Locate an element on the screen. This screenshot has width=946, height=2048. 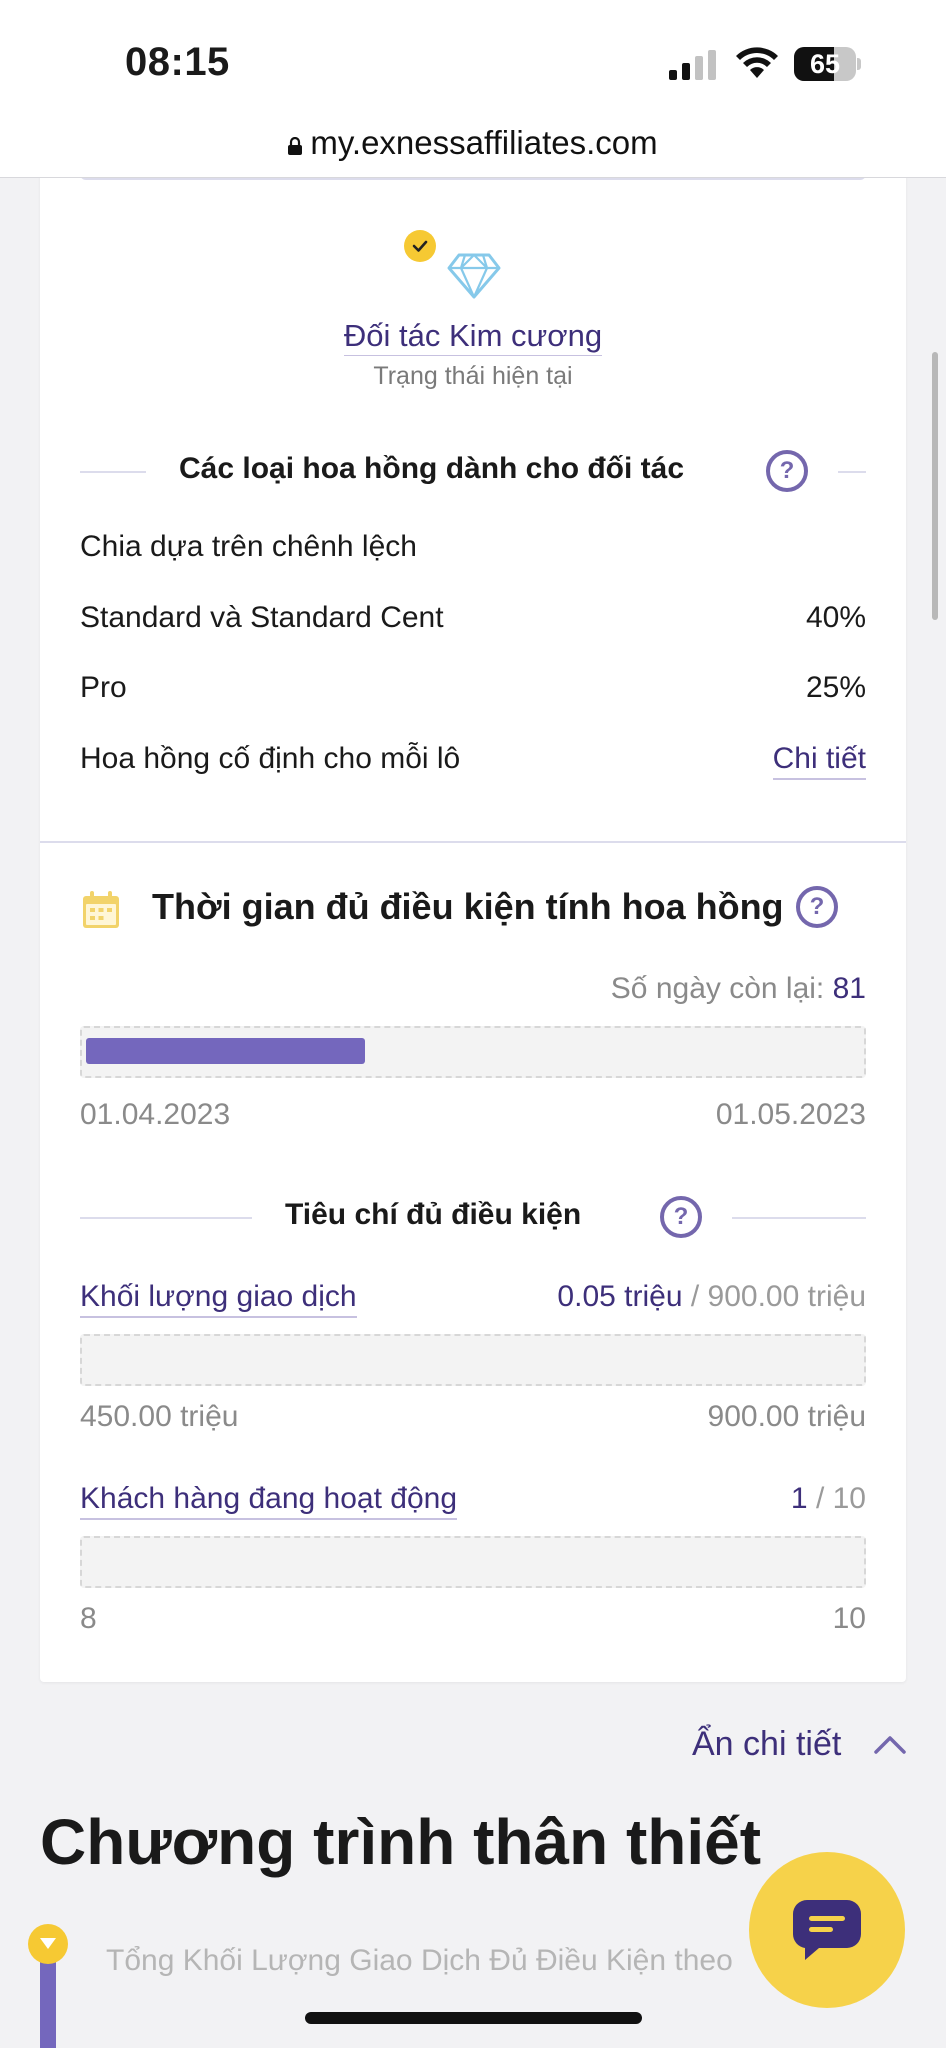
lock-icon is located at coordinates (295, 146).